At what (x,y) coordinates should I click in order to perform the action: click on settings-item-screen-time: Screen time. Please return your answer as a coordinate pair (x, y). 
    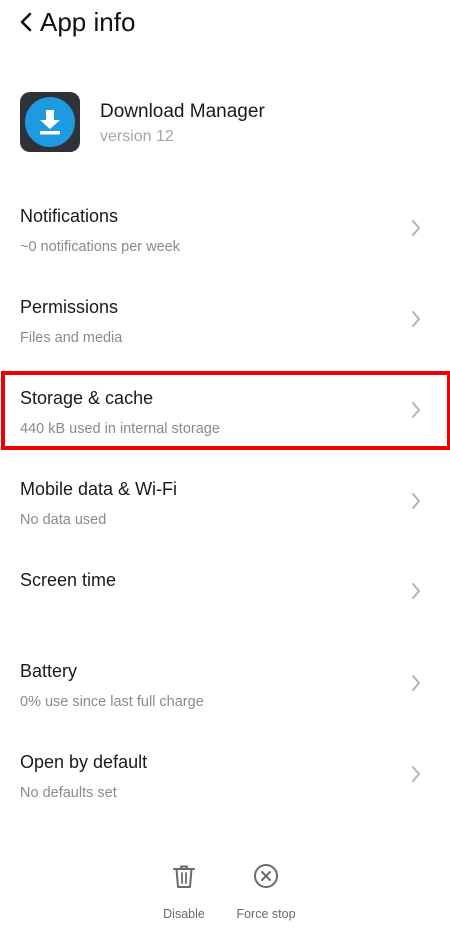
    Looking at the image, I should click on (225, 613).